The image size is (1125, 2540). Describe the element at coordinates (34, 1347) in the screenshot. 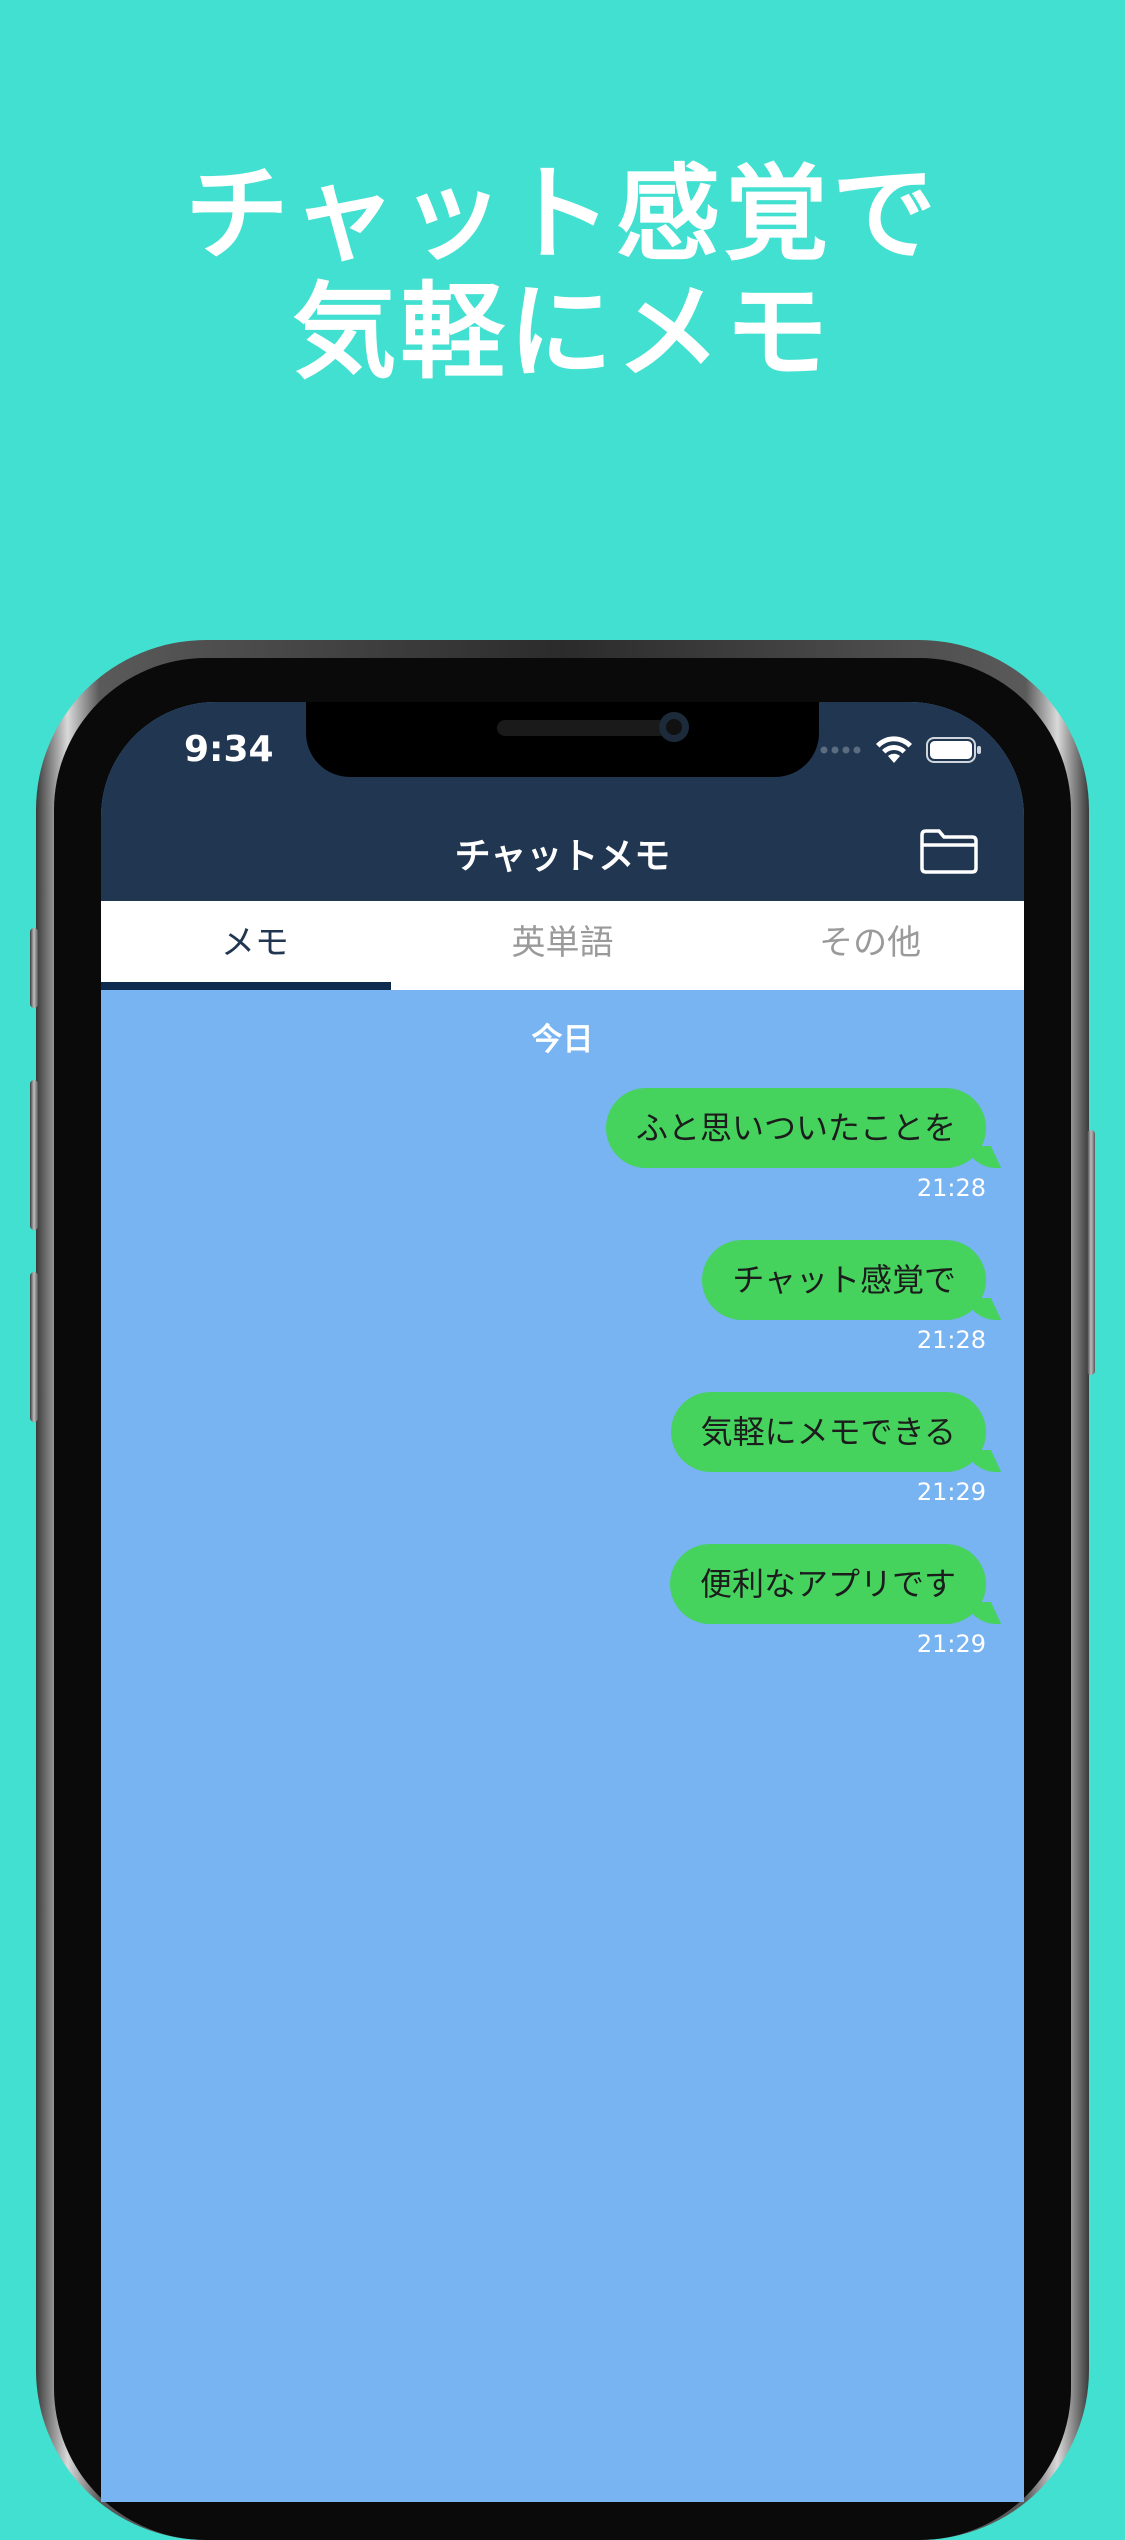

I see `phone-volume-down` at that location.